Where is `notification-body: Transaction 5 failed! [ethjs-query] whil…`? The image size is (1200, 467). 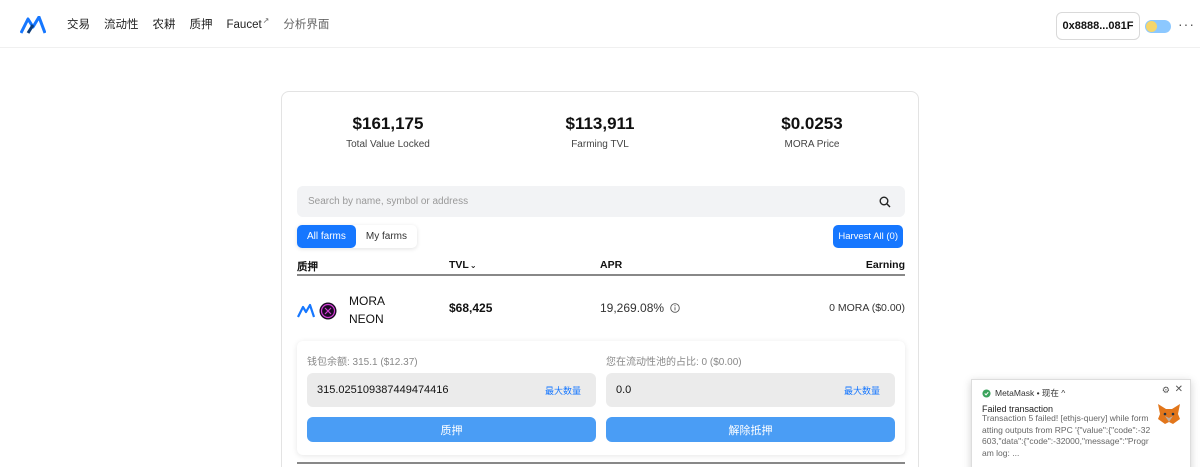 notification-body: Transaction 5 failed! [ethjs-query] whil… is located at coordinates (1066, 435).